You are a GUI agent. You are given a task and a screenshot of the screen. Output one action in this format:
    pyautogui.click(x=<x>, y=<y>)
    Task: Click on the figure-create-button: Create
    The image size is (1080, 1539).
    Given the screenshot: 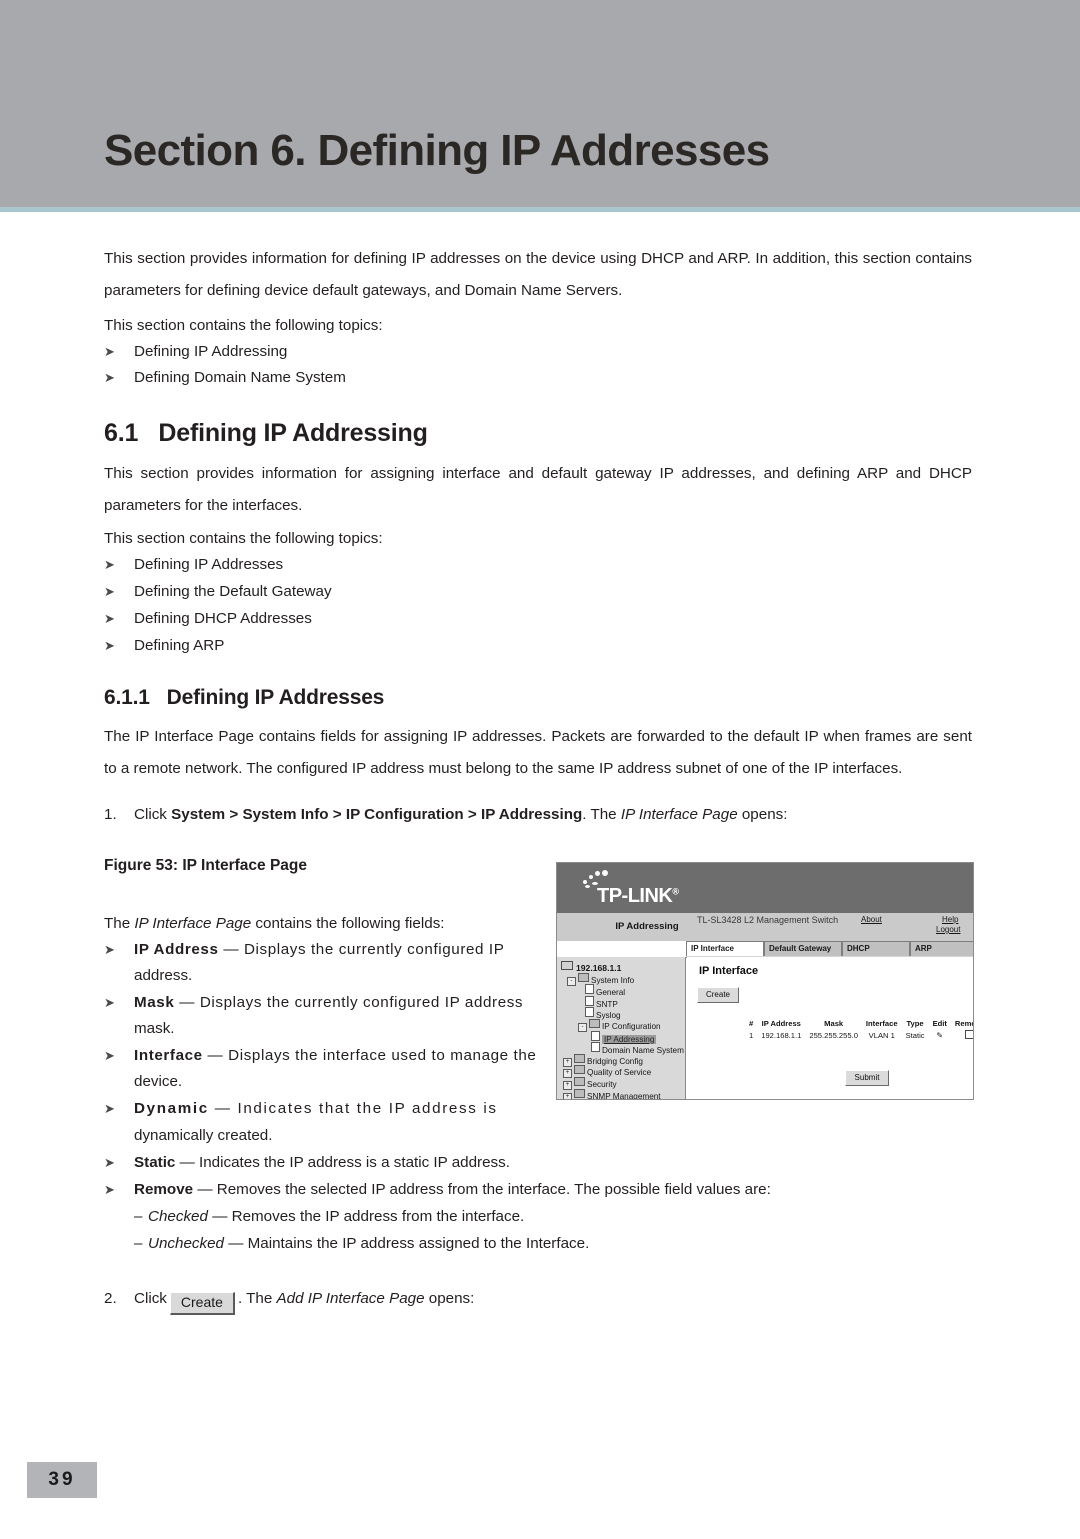 What is the action you would take?
    pyautogui.click(x=718, y=995)
    